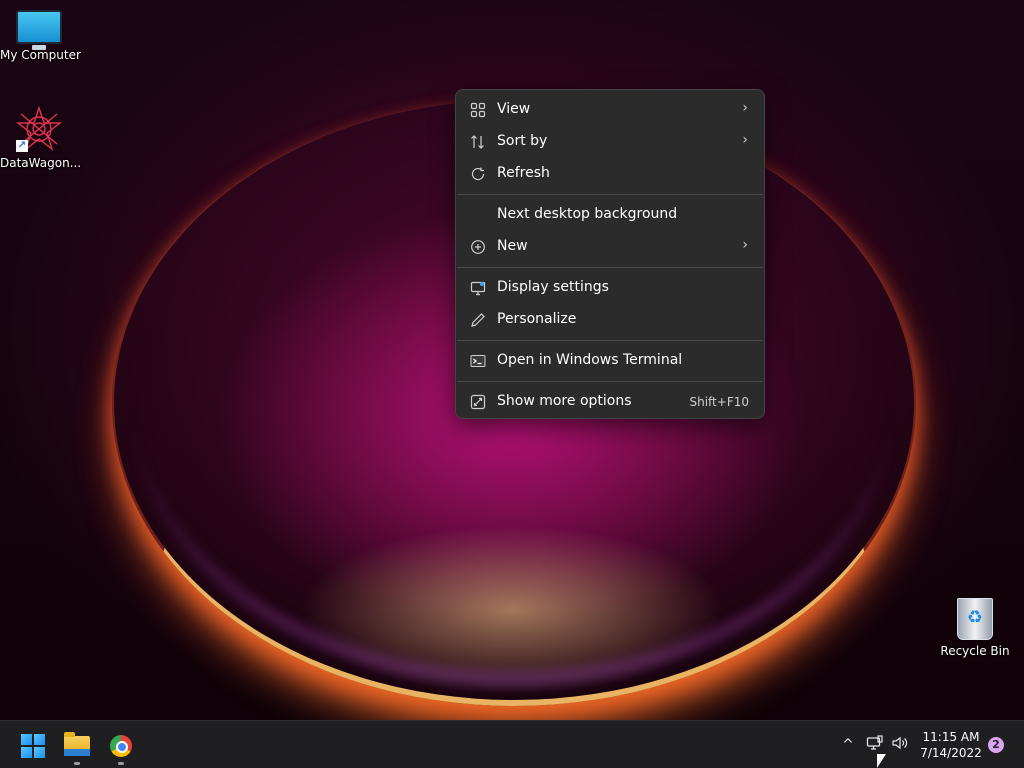 This screenshot has height=768, width=1024. What do you see at coordinates (39, 30) in the screenshot?
I see `monitor-icon` at bounding box center [39, 30].